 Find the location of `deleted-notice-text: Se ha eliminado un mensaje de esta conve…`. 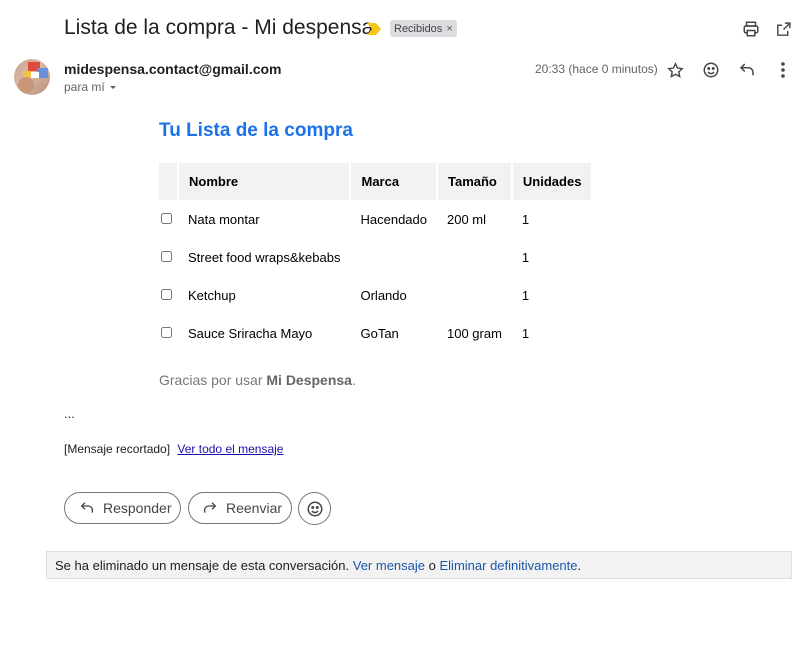

deleted-notice-text: Se ha eliminado un mensaje de esta conve… is located at coordinates (202, 565).